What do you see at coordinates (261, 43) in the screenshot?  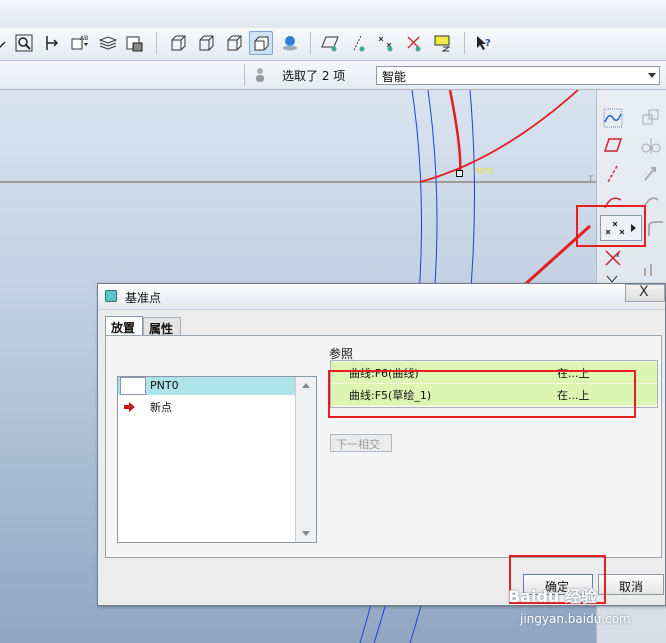 I see `shading-icon` at bounding box center [261, 43].